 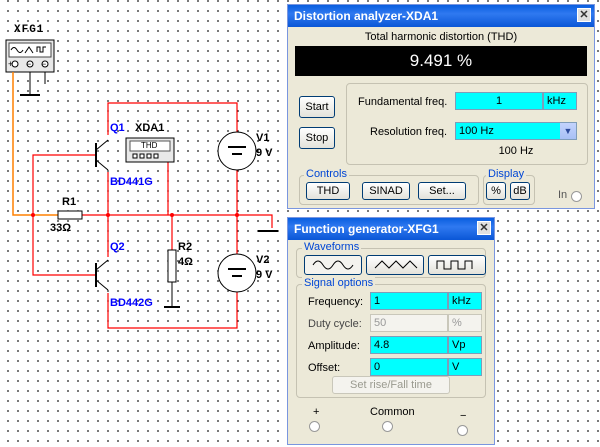 I want to click on function-generator-titlebar: Function generator-XFG1 ✕, so click(x=391, y=229).